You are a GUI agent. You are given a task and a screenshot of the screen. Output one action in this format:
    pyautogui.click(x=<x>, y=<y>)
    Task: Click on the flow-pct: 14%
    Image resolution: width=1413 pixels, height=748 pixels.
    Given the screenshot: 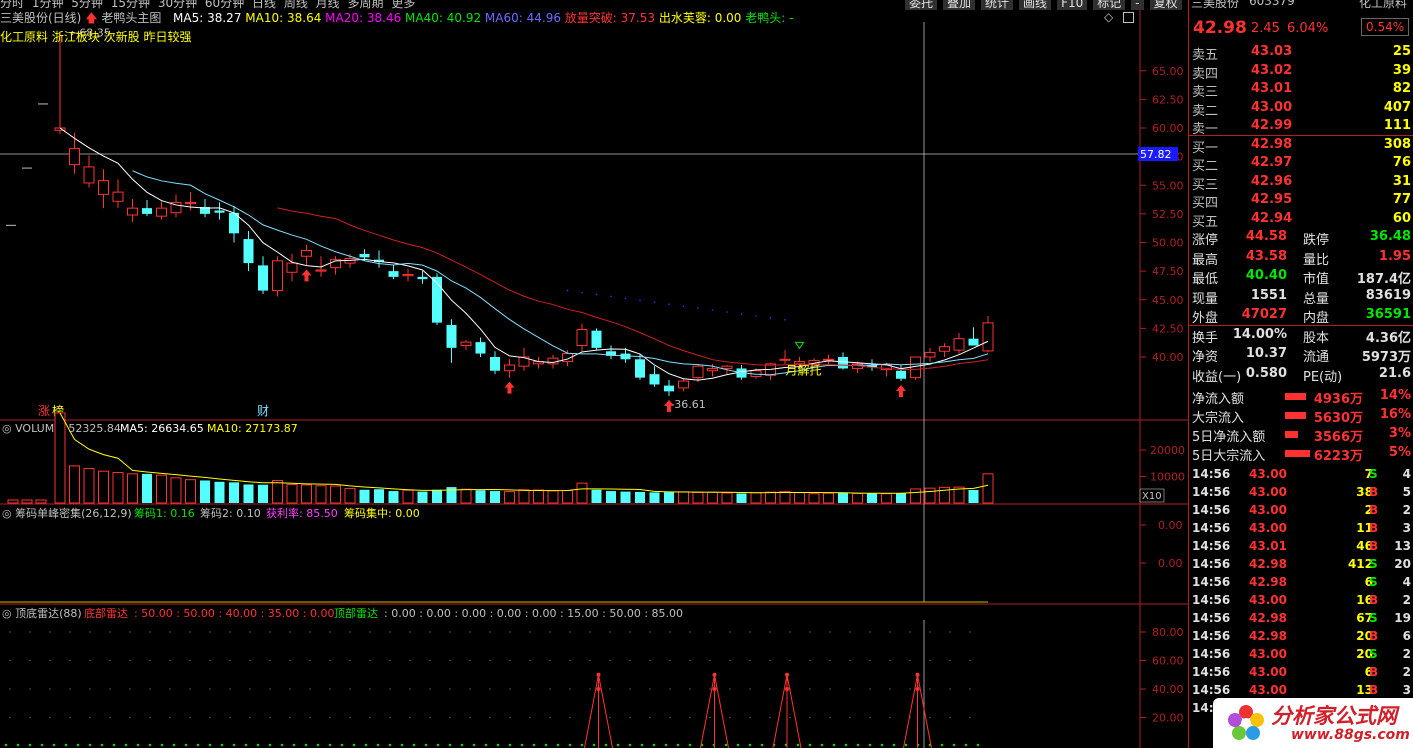 What is the action you would take?
    pyautogui.click(x=1395, y=395)
    